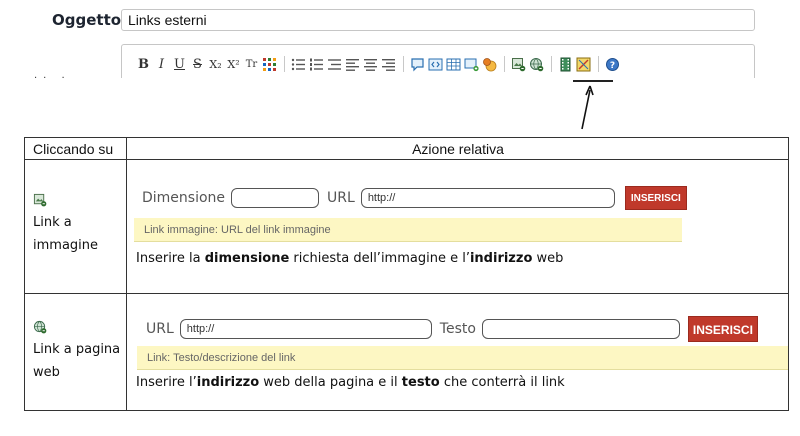 The image size is (800, 436). I want to click on editor-toolbar: B I U S X₂ X² Tr ?, so click(378, 64).